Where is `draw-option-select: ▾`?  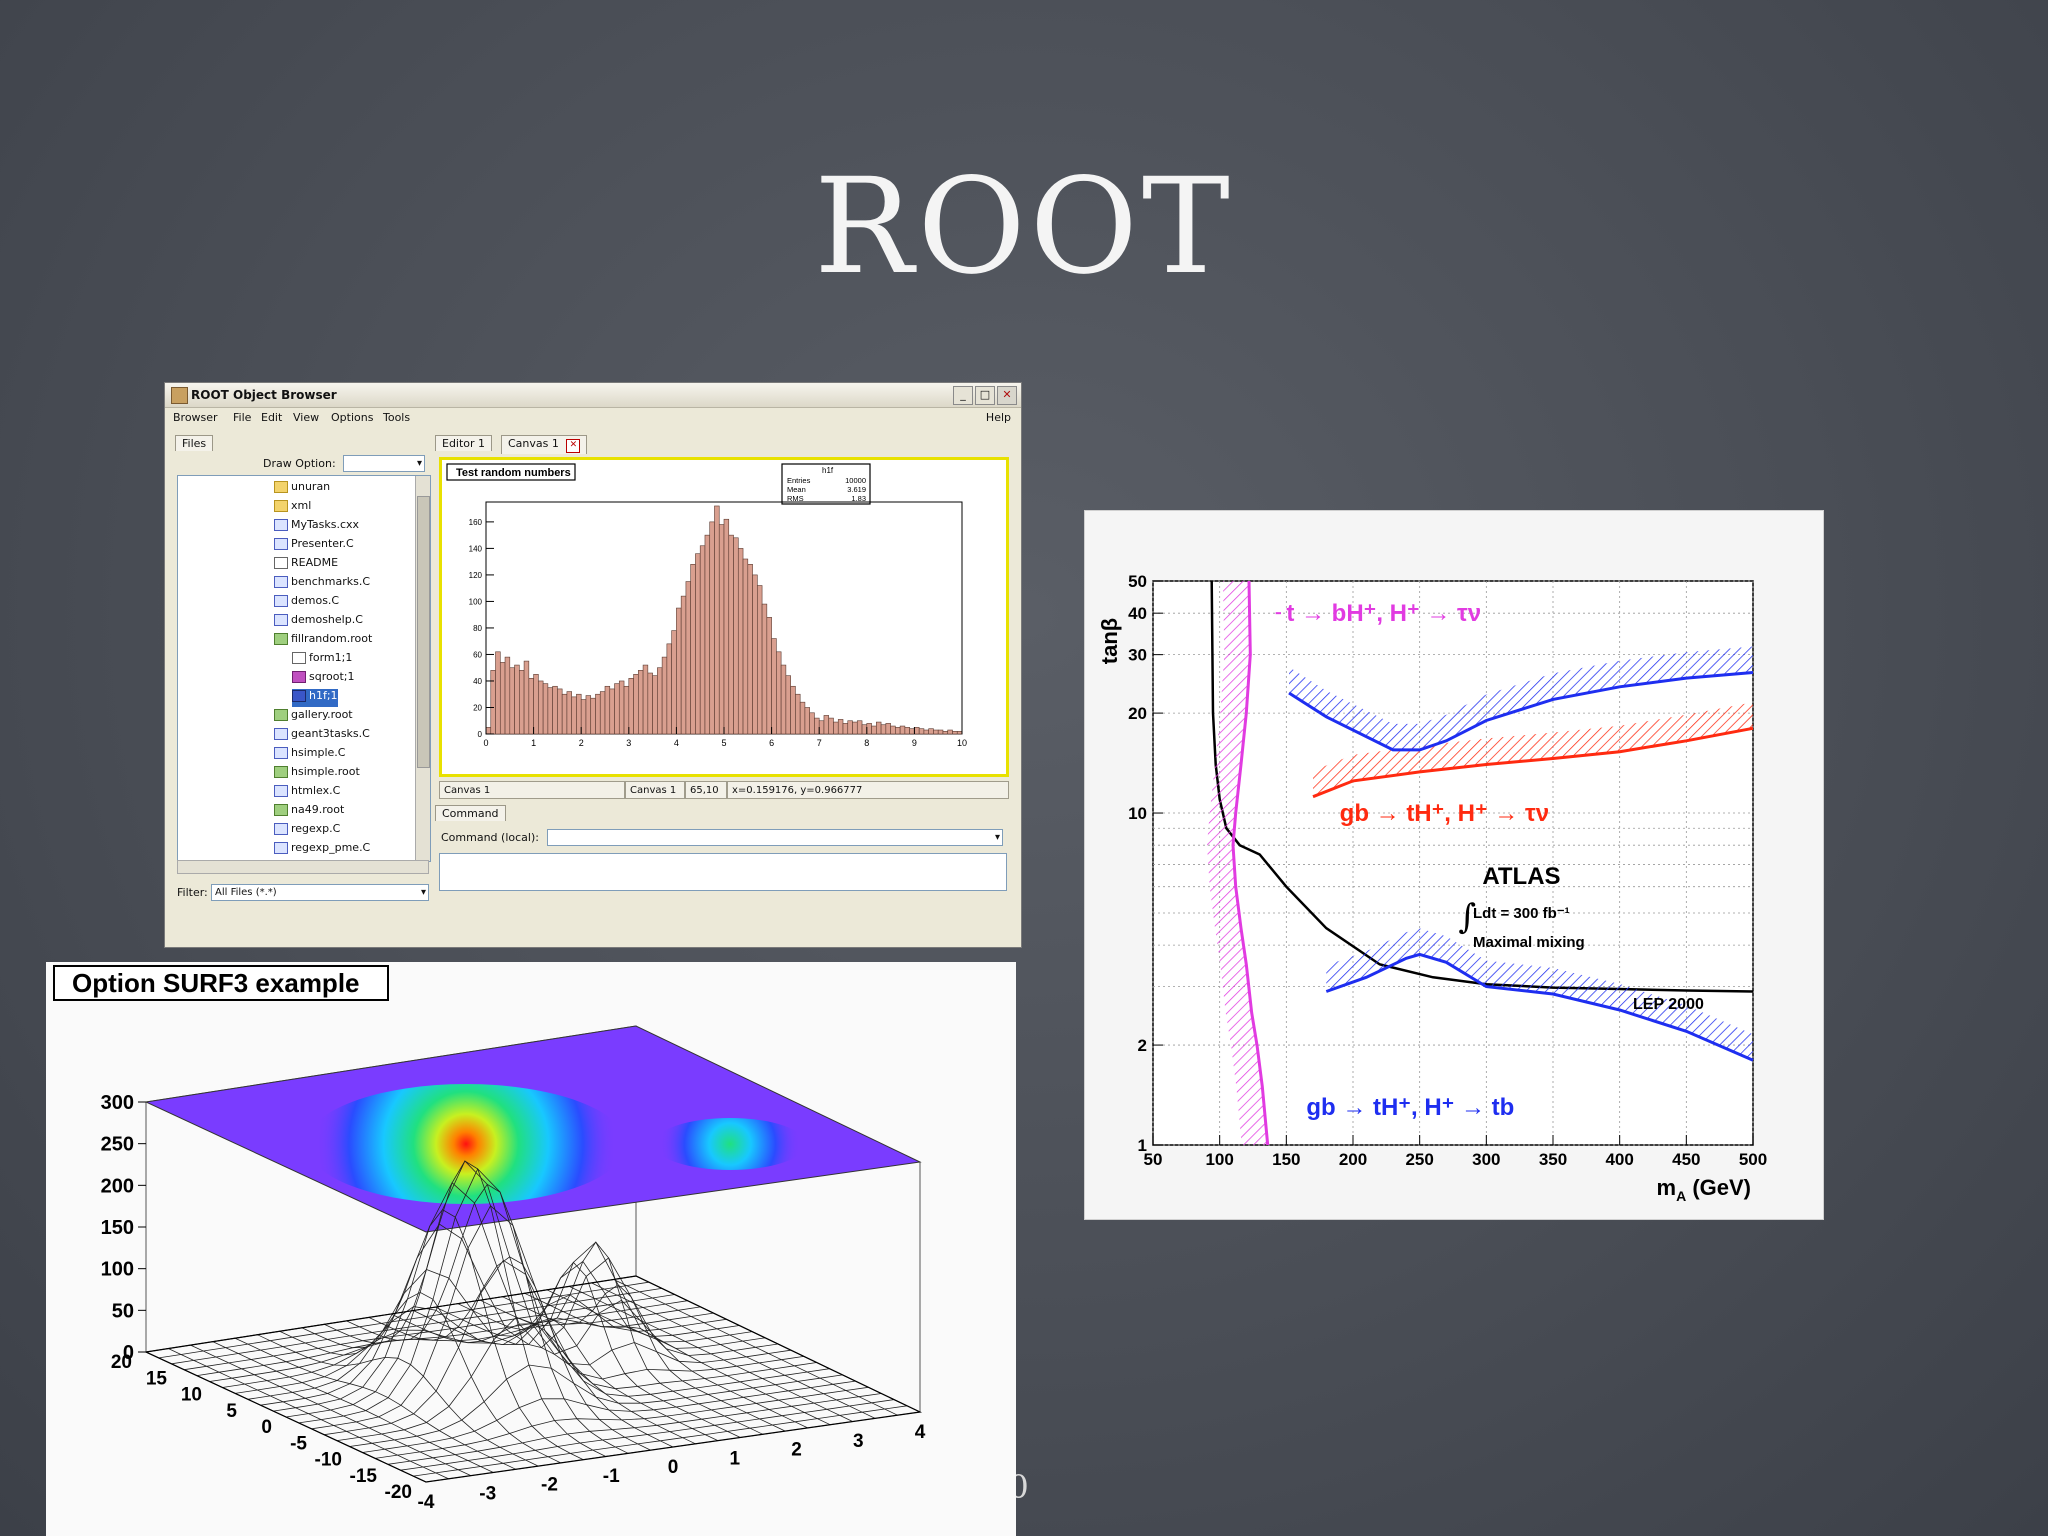
draw-option-select: ▾ is located at coordinates (384, 463).